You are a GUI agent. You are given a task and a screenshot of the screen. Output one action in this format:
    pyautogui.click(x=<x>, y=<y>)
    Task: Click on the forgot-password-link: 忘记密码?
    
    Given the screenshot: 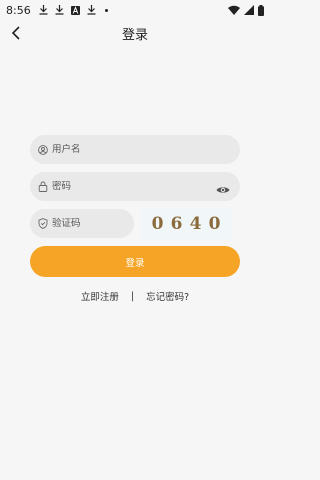 What is the action you would take?
    pyautogui.click(x=167, y=296)
    